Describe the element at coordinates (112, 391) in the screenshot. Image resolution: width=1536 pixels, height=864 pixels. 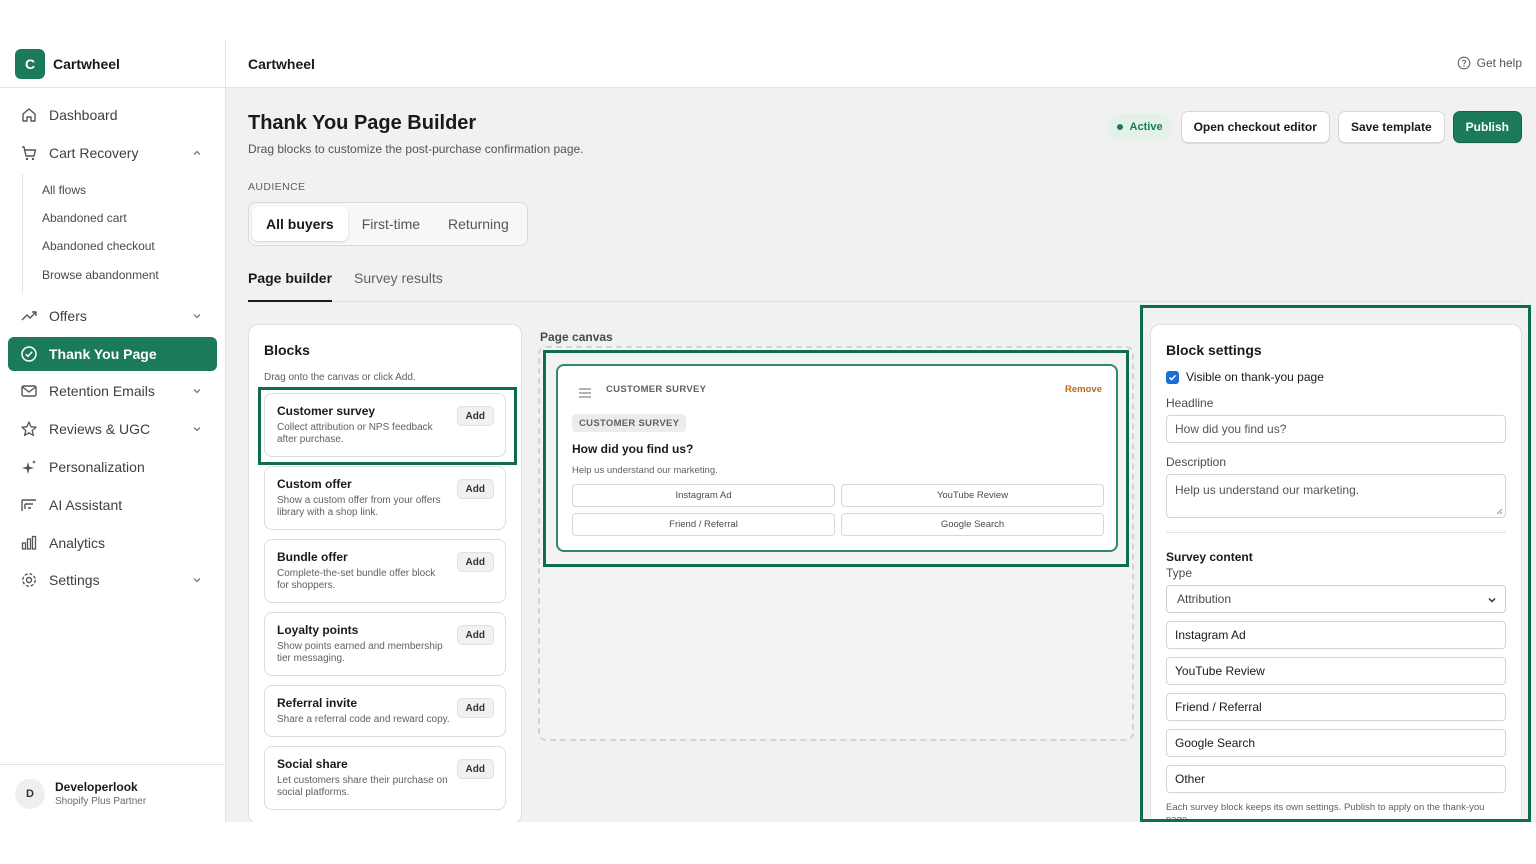
I see `sidebar-item-retention-emails: Retention Emails` at that location.